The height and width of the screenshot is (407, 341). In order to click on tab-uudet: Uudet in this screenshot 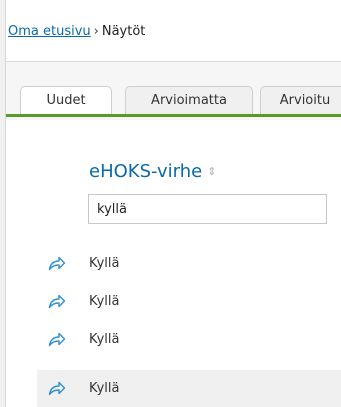, I will do `click(66, 100)`.